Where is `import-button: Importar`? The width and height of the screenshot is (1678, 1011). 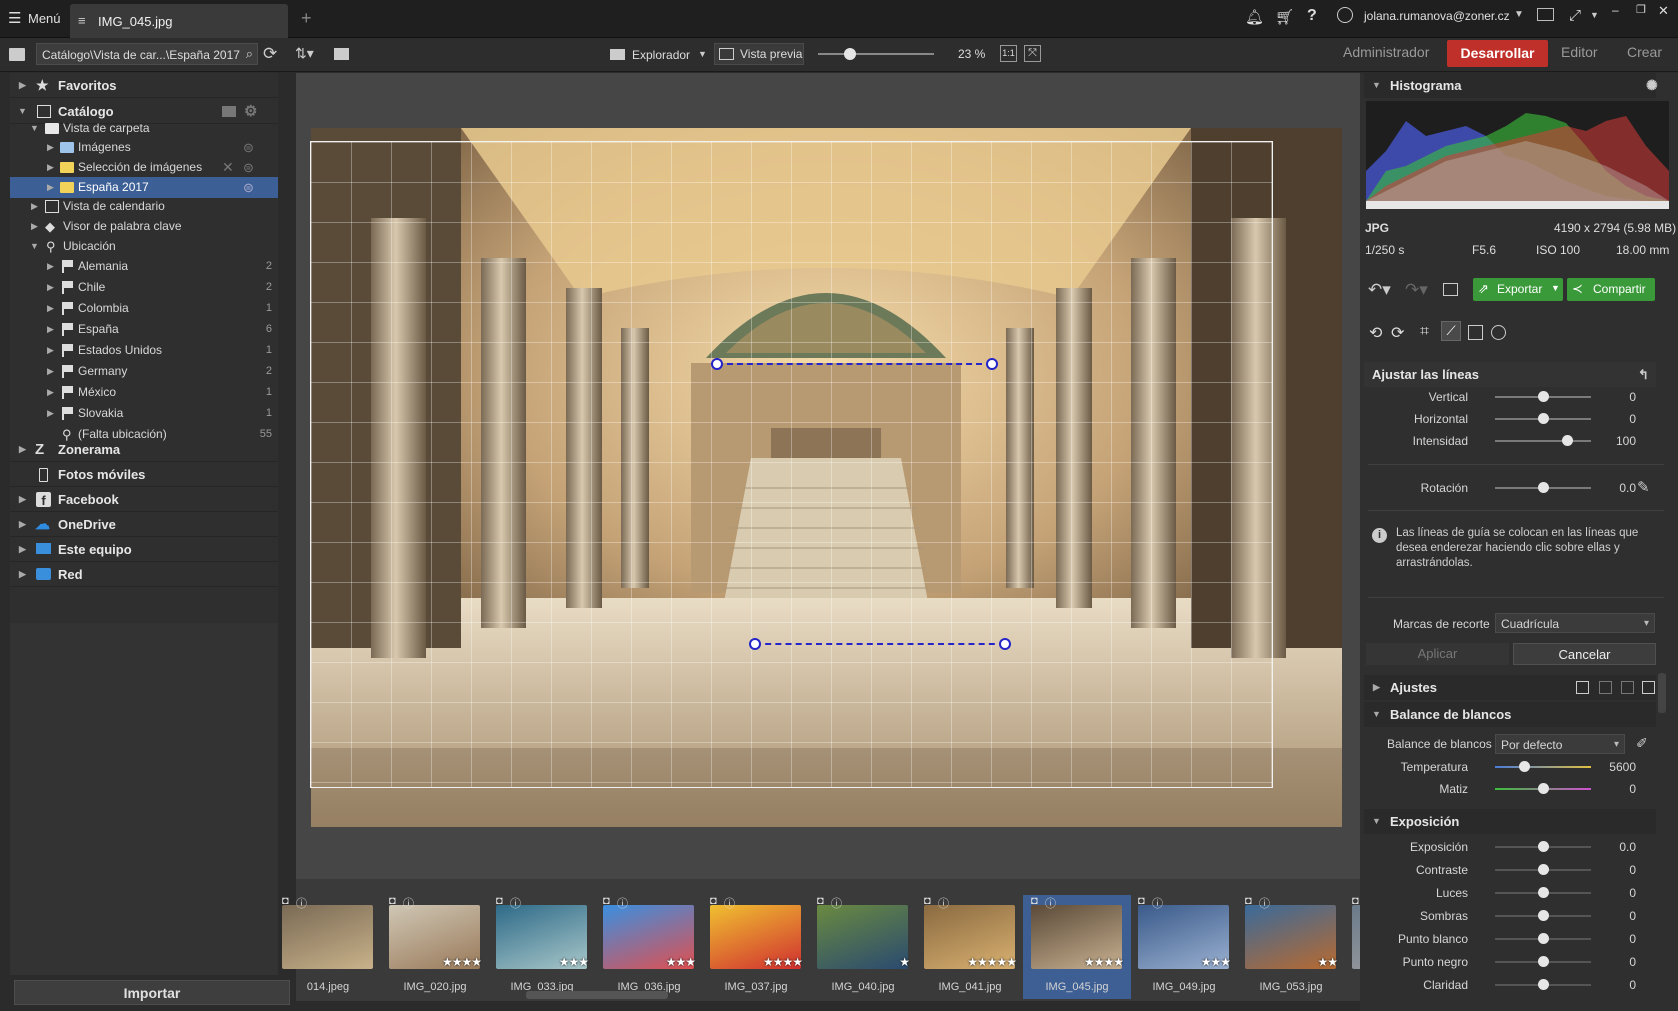
import-button: Importar is located at coordinates (152, 992).